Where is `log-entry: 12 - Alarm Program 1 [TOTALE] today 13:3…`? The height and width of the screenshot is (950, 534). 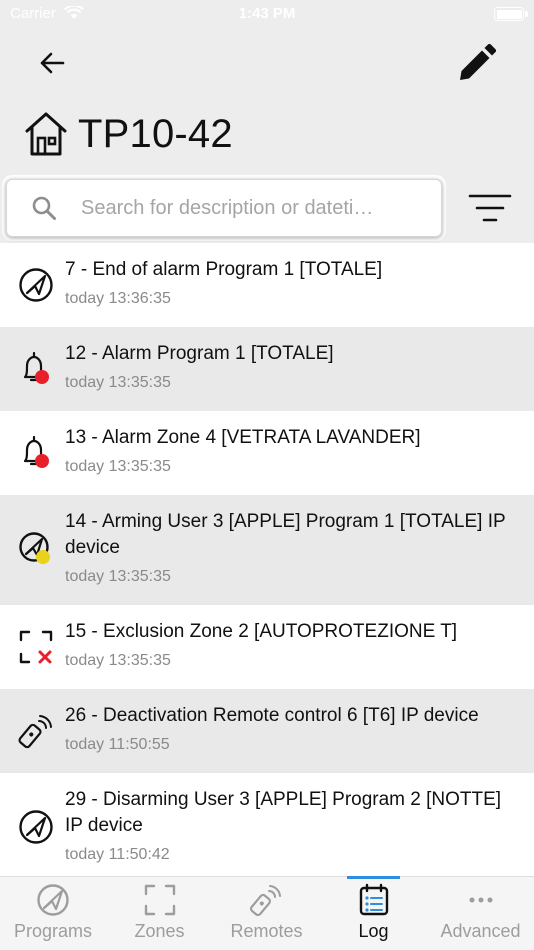 log-entry: 12 - Alarm Program 1 [TOTALE] today 13:3… is located at coordinates (267, 369).